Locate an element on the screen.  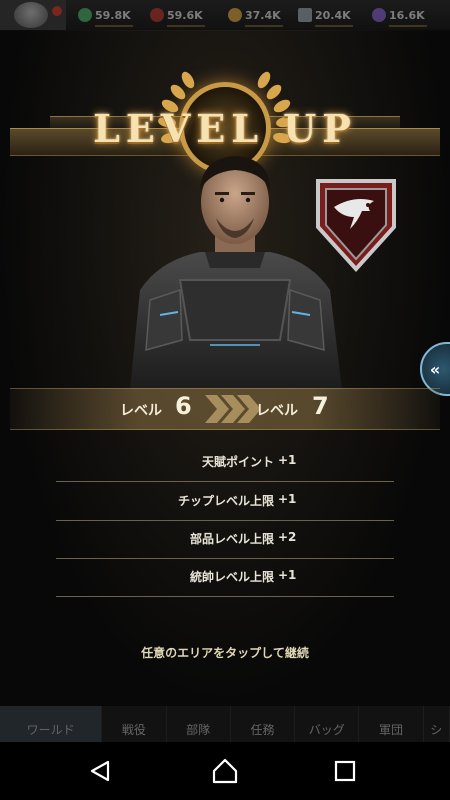
notification-dot is located at coordinates (57, 11).